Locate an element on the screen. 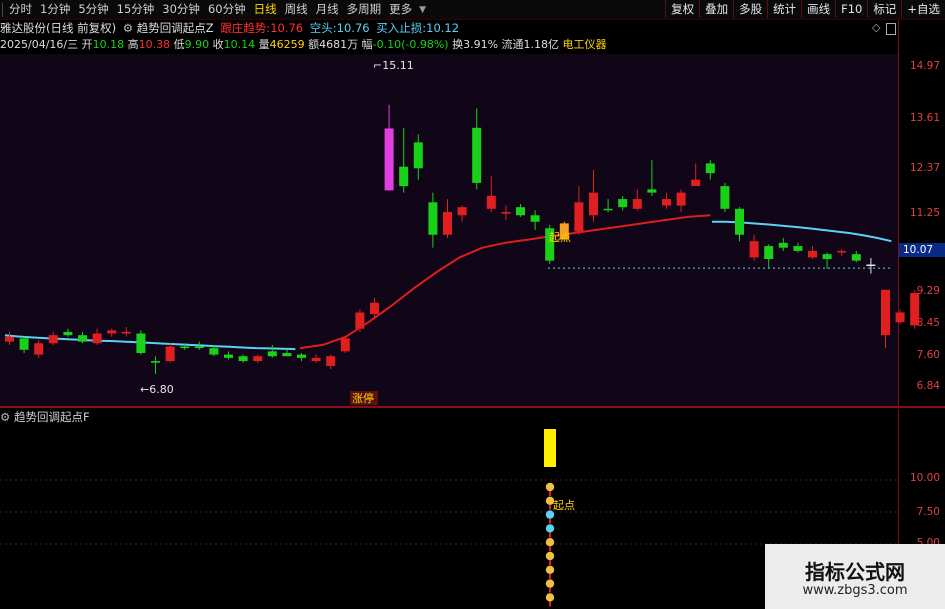  high-annotation: ⌐15.11 is located at coordinates (393, 65).